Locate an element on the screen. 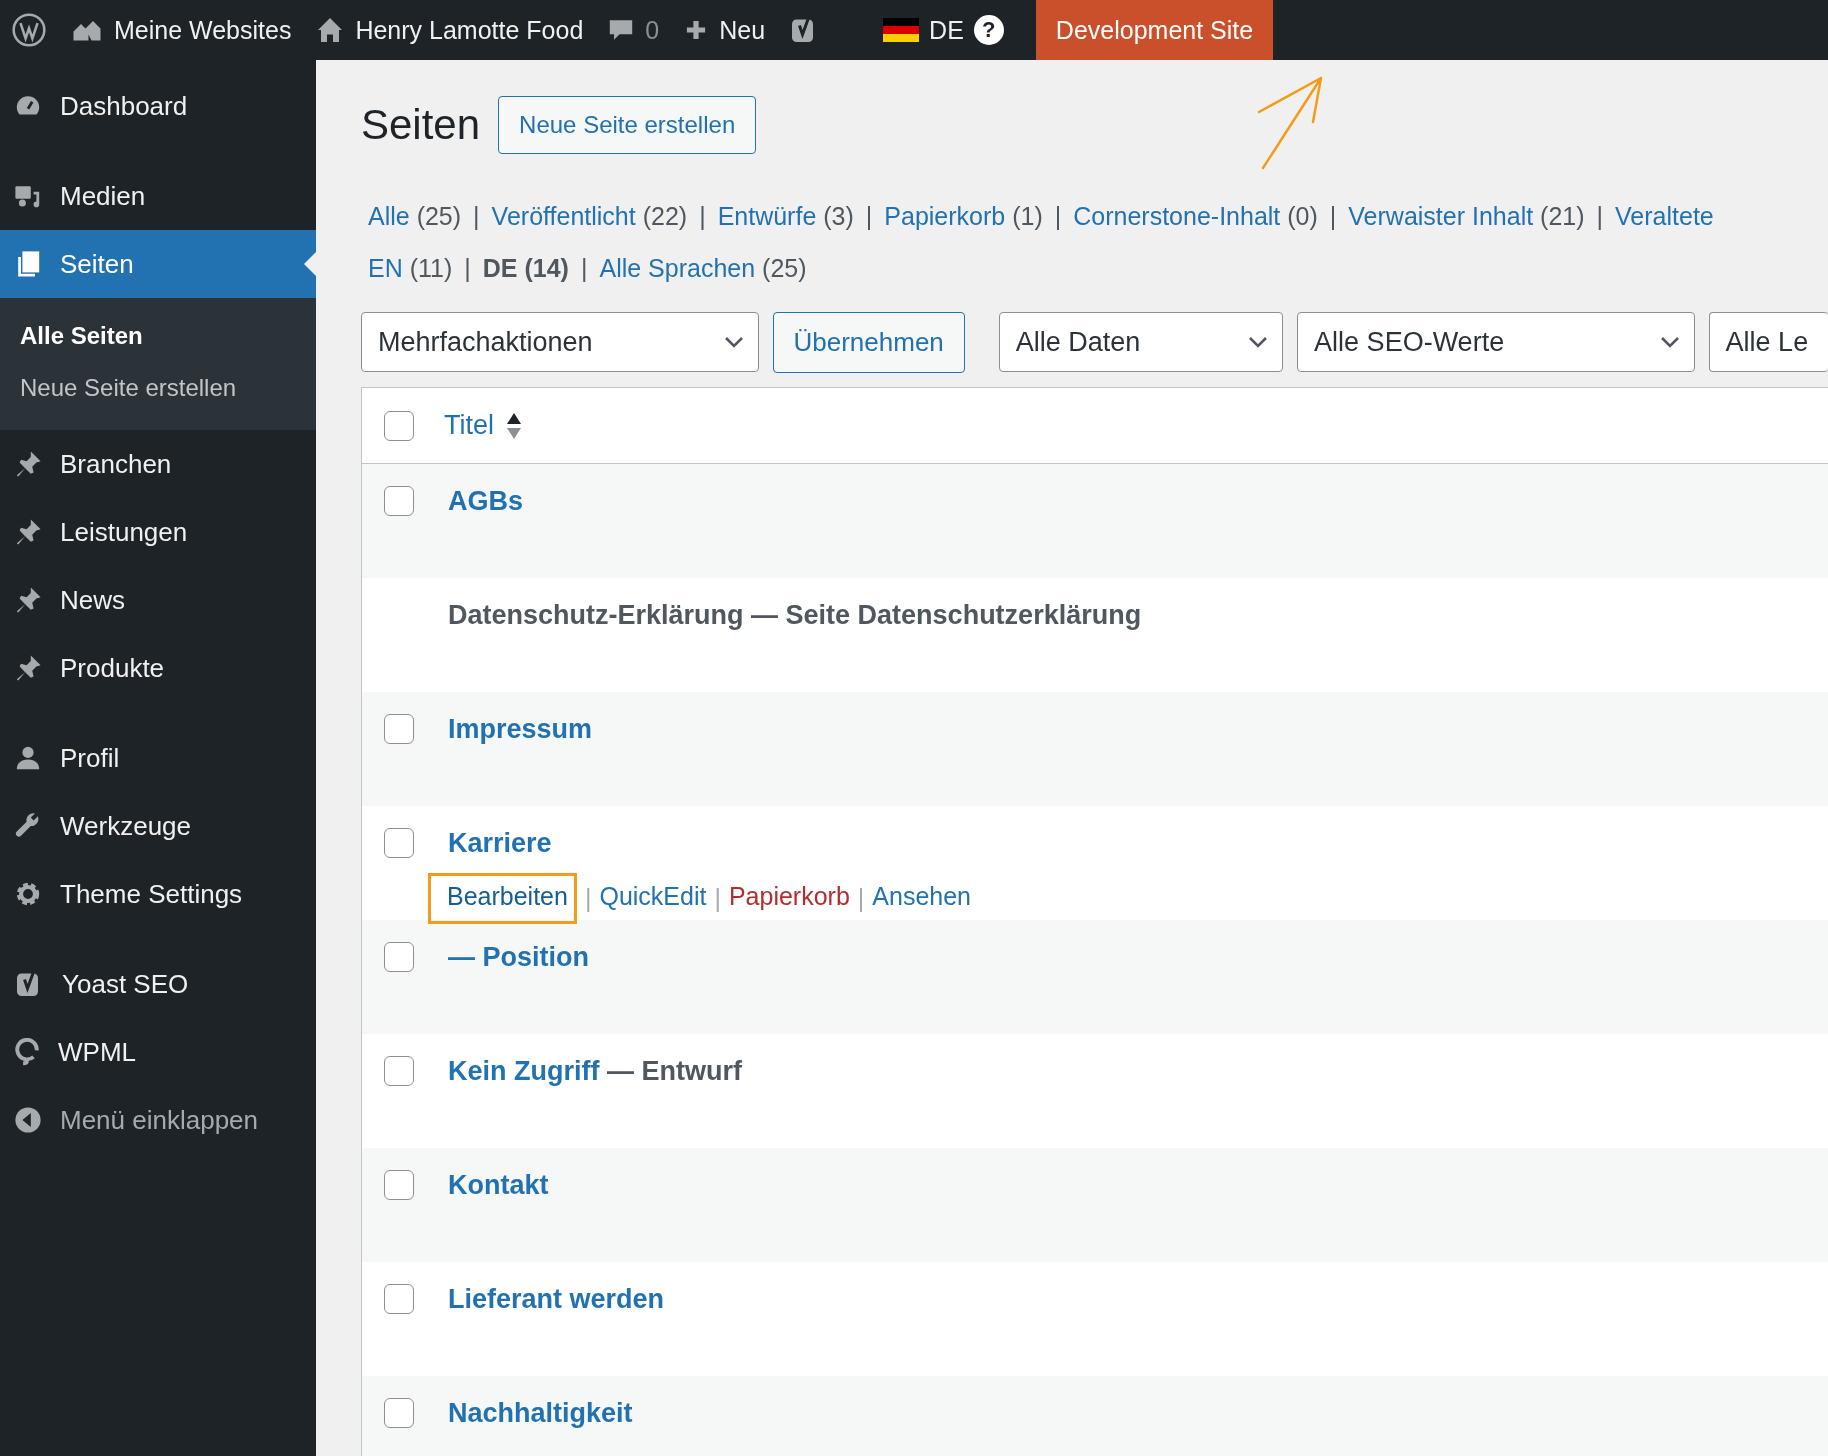  row-action-link: Ansehen is located at coordinates (922, 898).